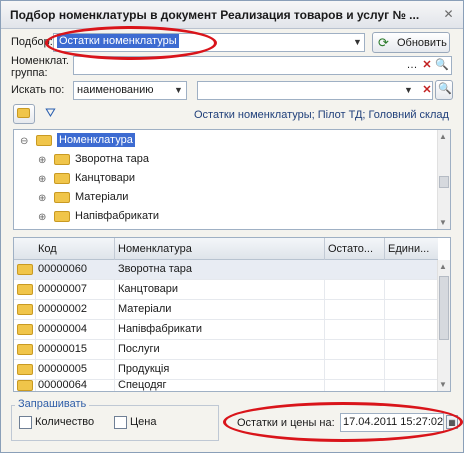 Image resolution: width=464 pixels, height=453 pixels. What do you see at coordinates (155, 249) in the screenshot?
I see `column-header-name: Номенклатура` at bounding box center [155, 249].